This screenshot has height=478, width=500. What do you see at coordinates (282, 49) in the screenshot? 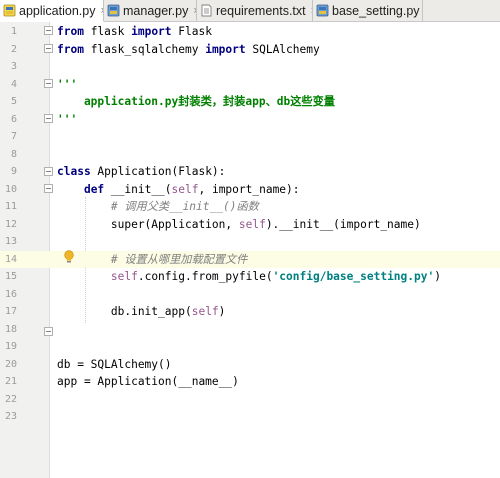
I see `code-token: SQLAlchemy` at bounding box center [282, 49].